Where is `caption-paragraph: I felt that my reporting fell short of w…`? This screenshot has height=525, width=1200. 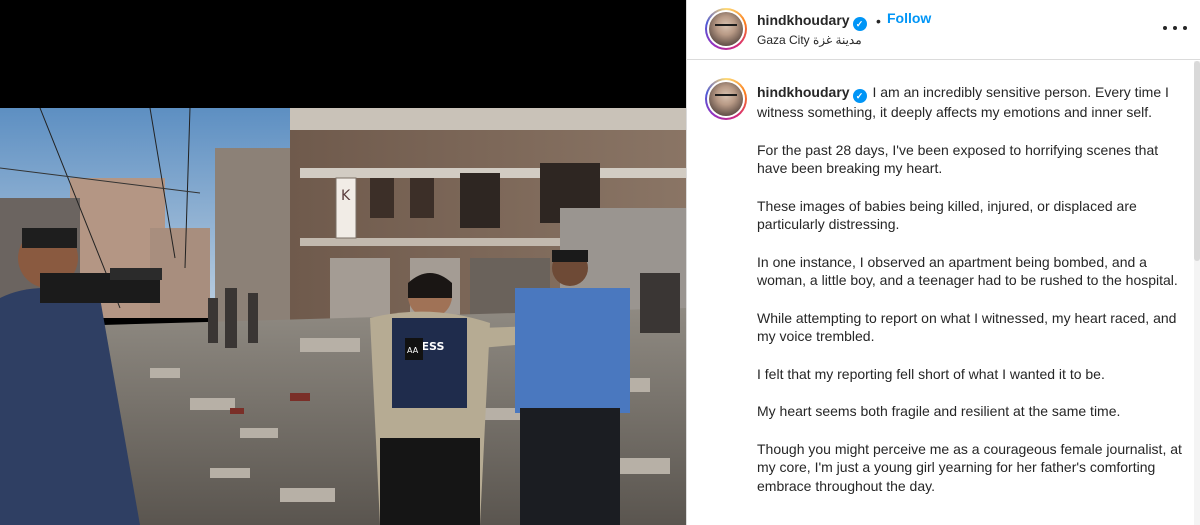 caption-paragraph: I felt that my reporting fell short of w… is located at coordinates (931, 373).